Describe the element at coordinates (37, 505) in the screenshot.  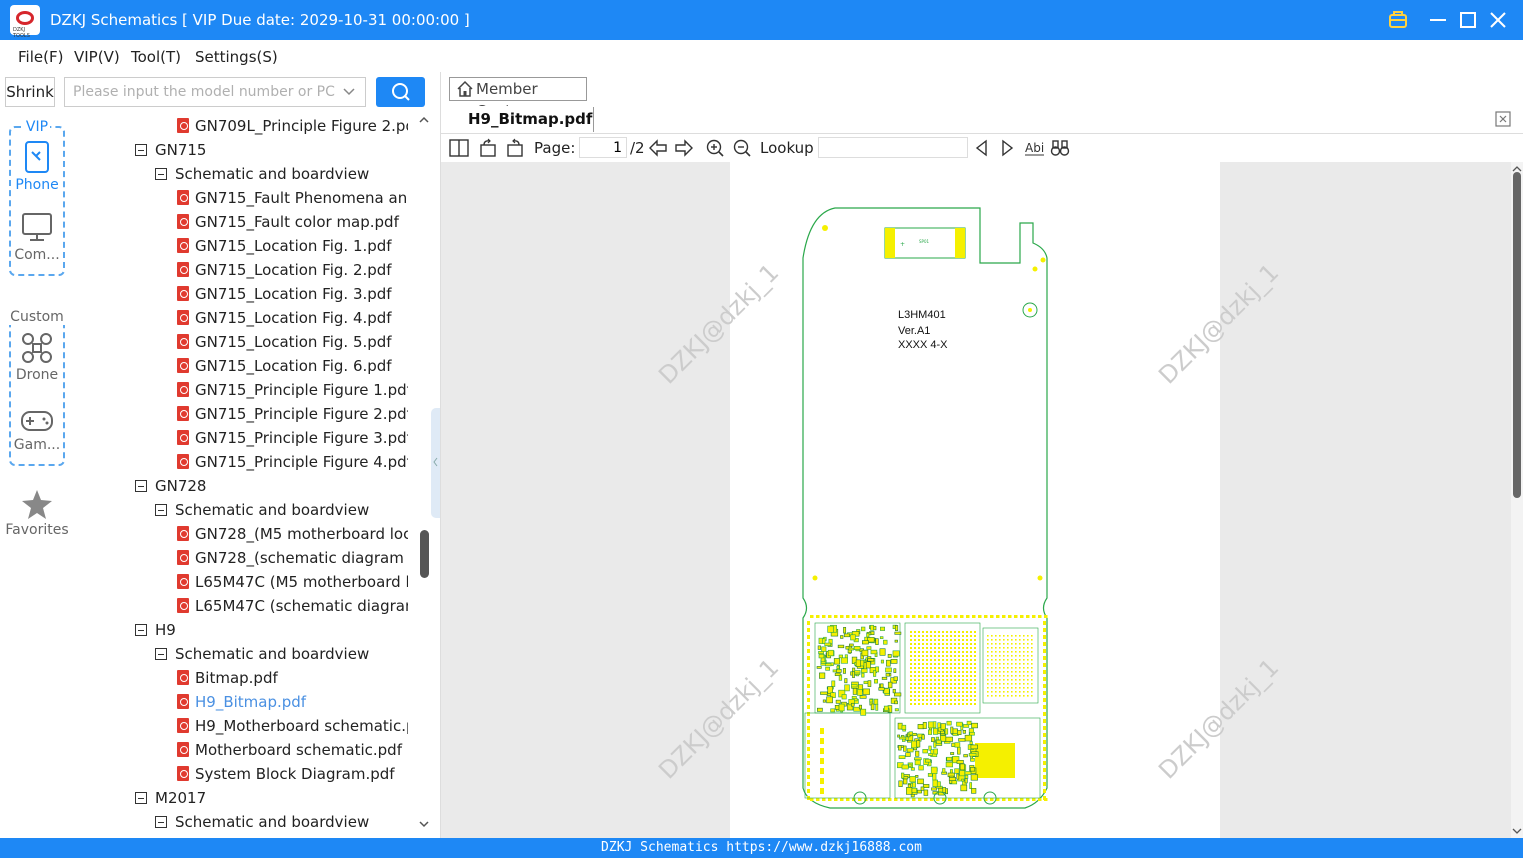
I see `star-icon` at that location.